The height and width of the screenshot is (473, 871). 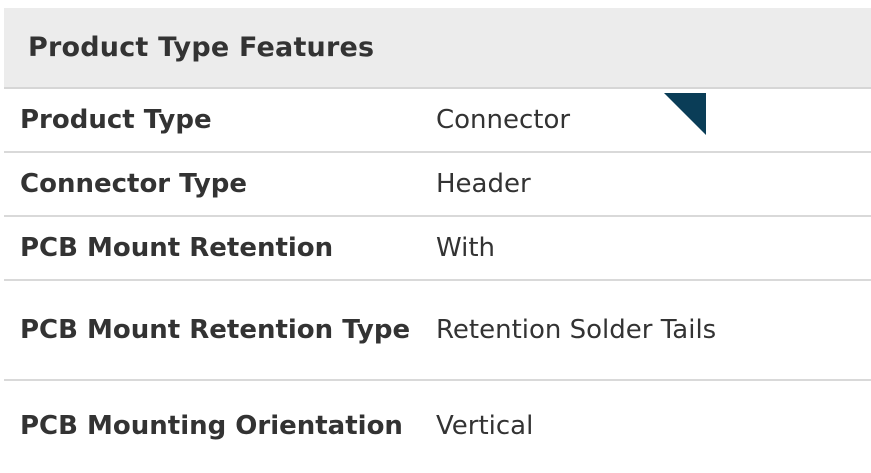 What do you see at coordinates (215, 330) in the screenshot?
I see `row-label: PCB Mount Retention Type` at bounding box center [215, 330].